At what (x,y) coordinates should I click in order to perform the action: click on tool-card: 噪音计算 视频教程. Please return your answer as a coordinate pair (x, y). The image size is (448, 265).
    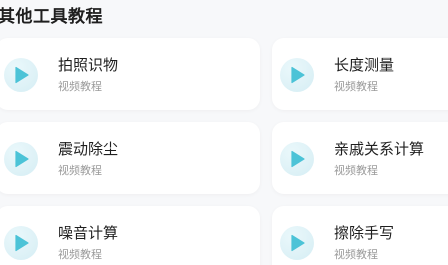
    Looking at the image, I should click on (130, 235).